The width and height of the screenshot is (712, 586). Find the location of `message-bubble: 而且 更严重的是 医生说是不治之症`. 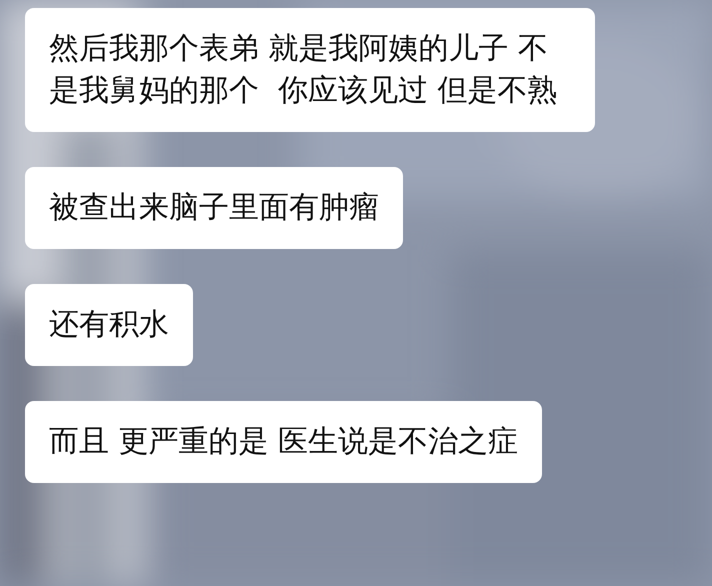

message-bubble: 而且 更严重的是 医生说是不治之症 is located at coordinates (283, 442).